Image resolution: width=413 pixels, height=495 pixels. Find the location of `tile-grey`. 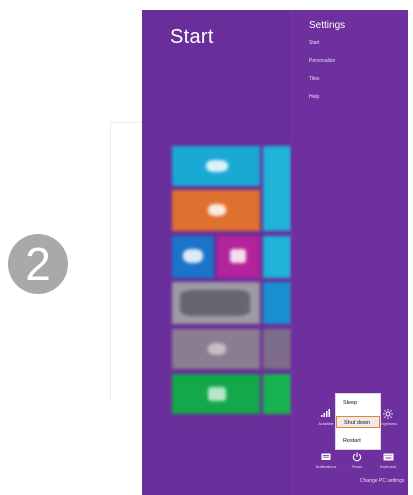

tile-grey is located at coordinates (216, 349).